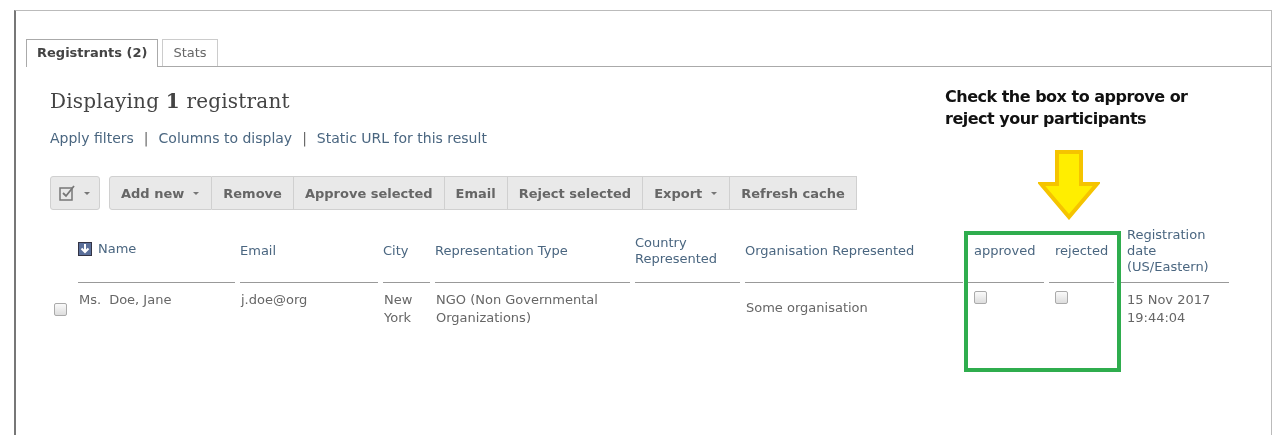  Describe the element at coordinates (396, 251) in the screenshot. I see `column-header: City` at that location.